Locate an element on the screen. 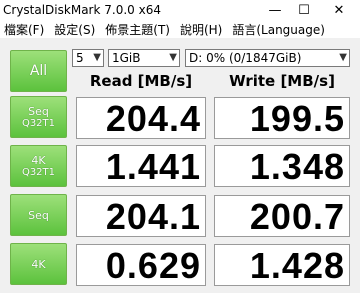 This screenshot has width=360, height=293. 4k-button: 4K is located at coordinates (38, 264).